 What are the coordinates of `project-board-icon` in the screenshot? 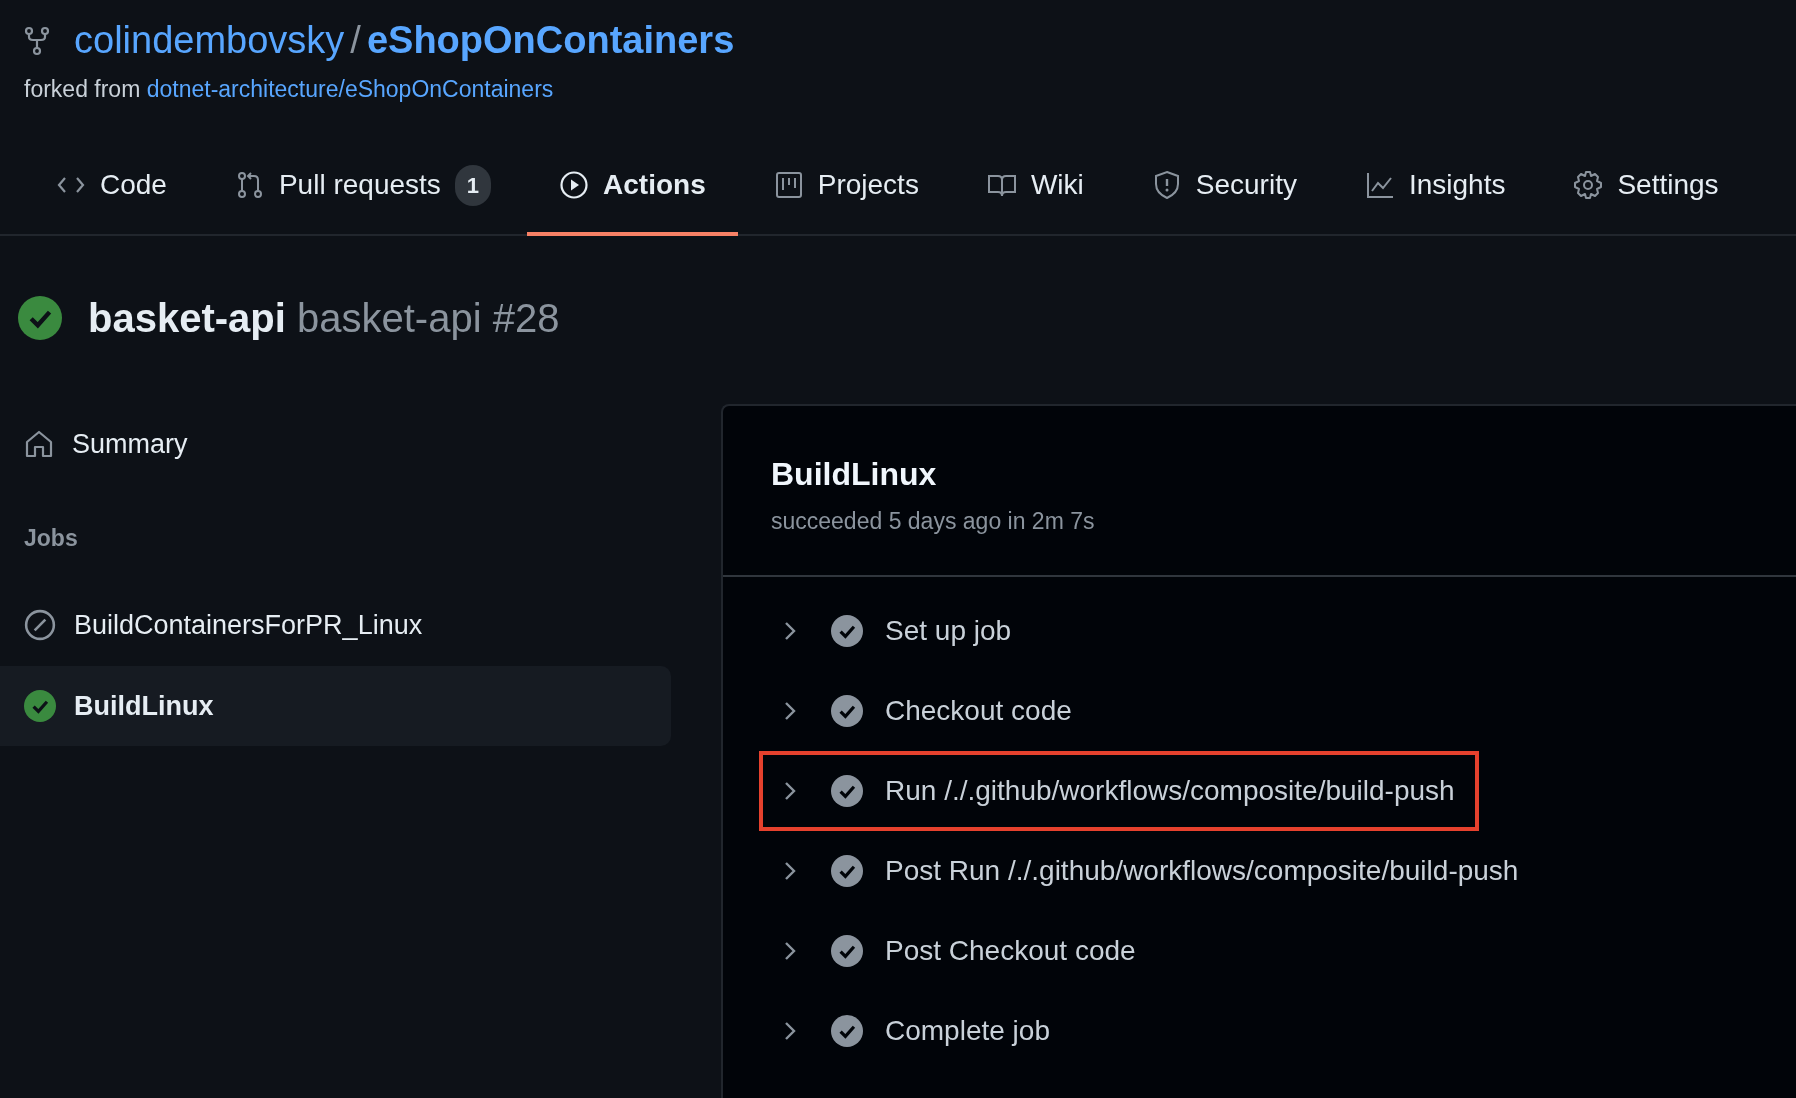 It's located at (788, 185).